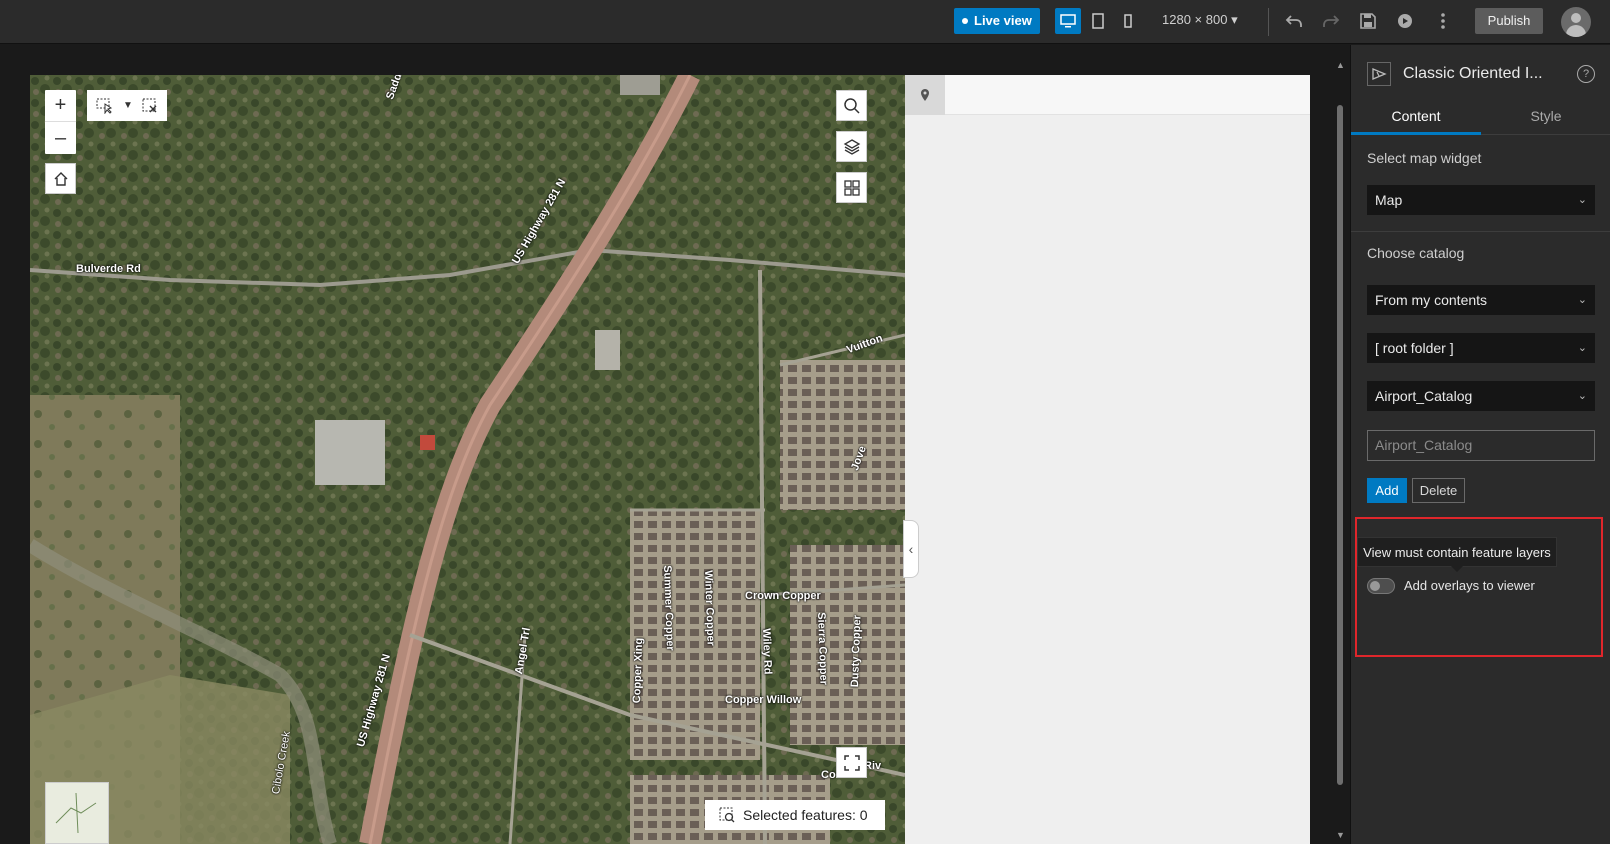 The height and width of the screenshot is (844, 1610). Describe the element at coordinates (1469, 585) in the screenshot. I see `add-overlays-label: Add overlays to viewer` at that location.